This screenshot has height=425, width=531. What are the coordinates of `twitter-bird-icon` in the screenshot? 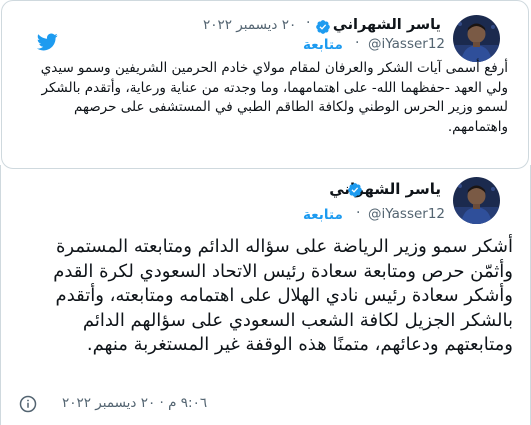 It's located at (47, 42).